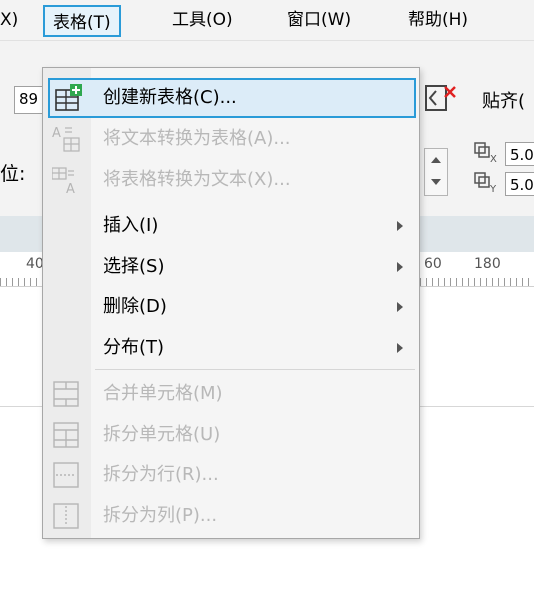 Image resolution: width=534 pixels, height=600 pixels. I want to click on menu-separator, so click(255, 369).